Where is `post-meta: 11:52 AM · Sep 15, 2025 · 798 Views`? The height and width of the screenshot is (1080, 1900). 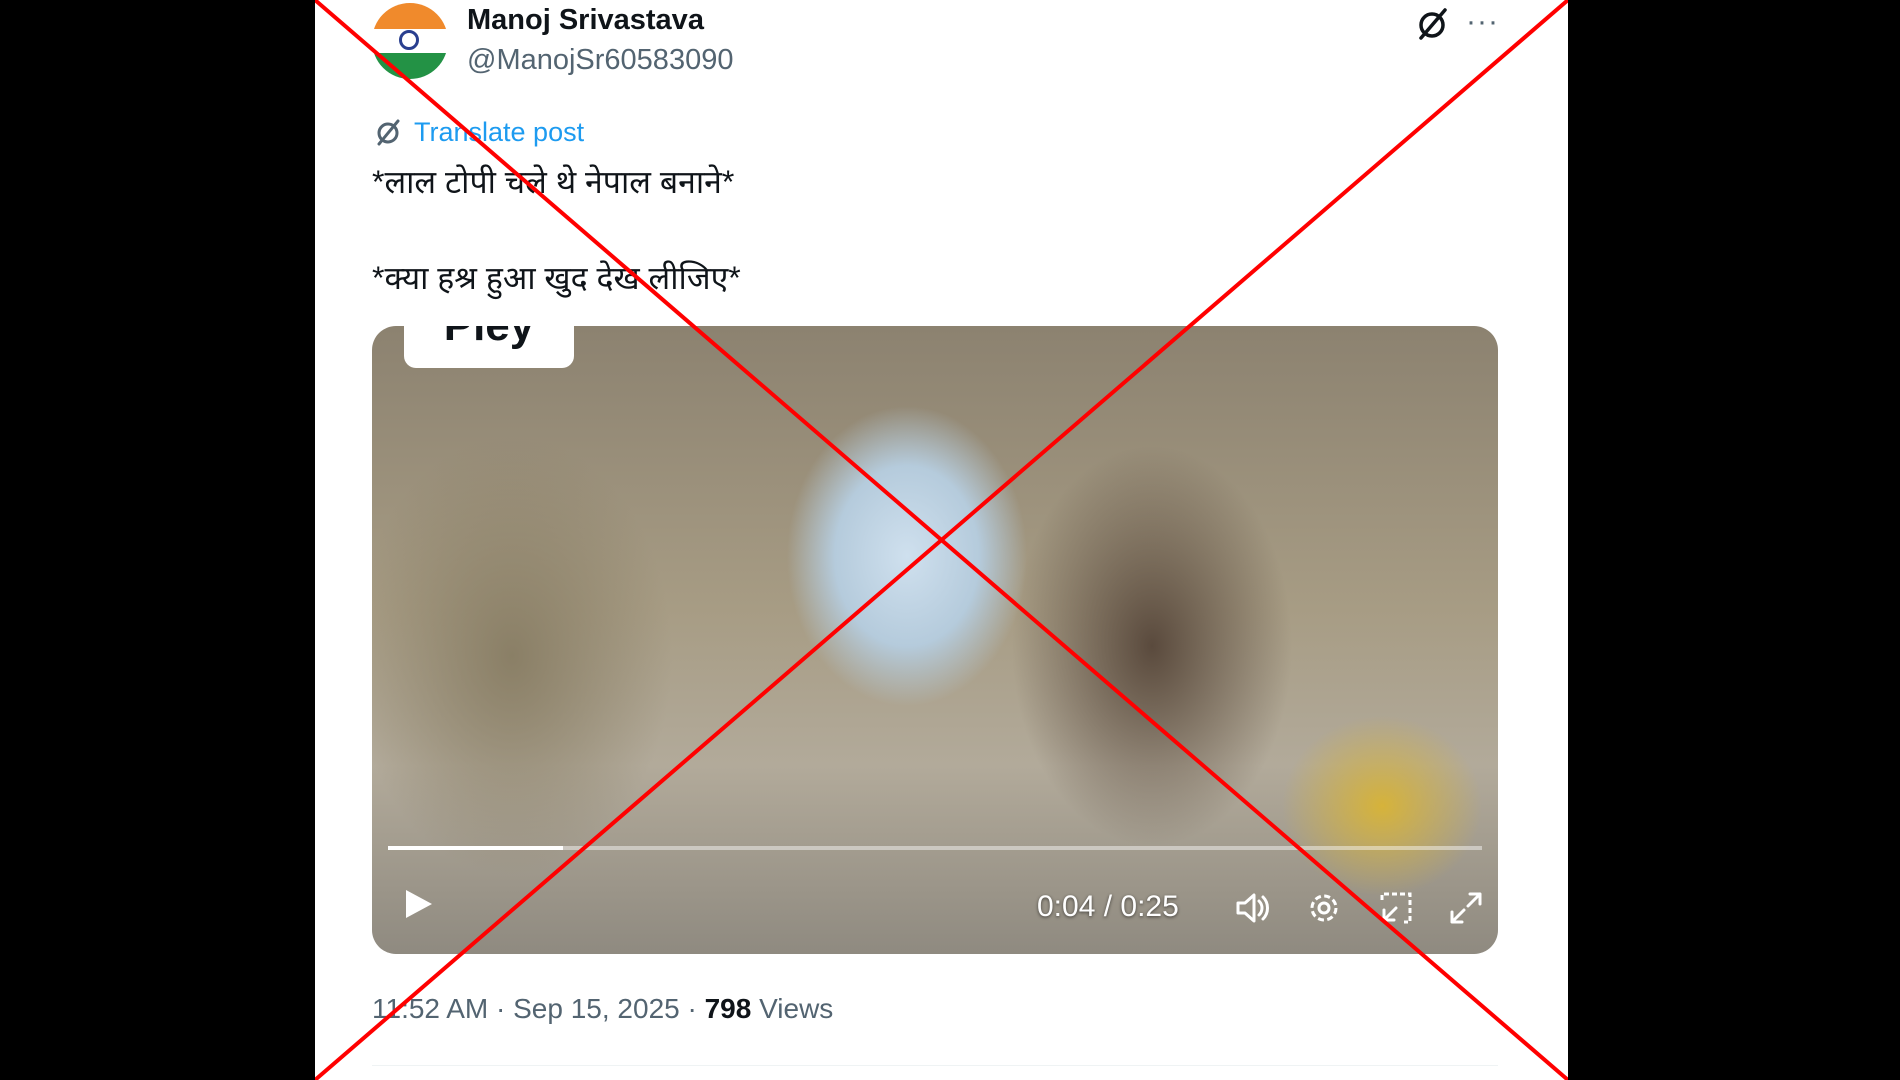 post-meta: 11:52 AM · Sep 15, 2025 · 798 Views is located at coordinates (602, 1009).